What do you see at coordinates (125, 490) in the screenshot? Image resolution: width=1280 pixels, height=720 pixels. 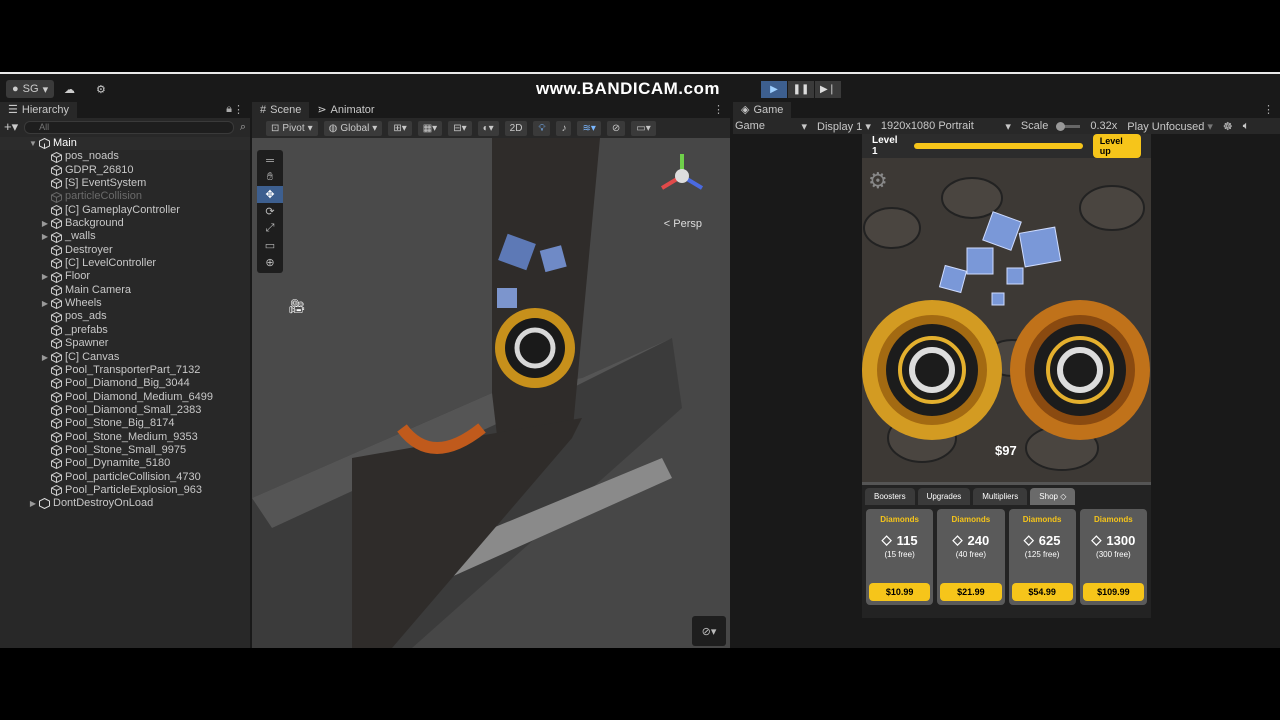 I see `hierarchy-item: Pool_ParticleExplosion_963` at bounding box center [125, 490].